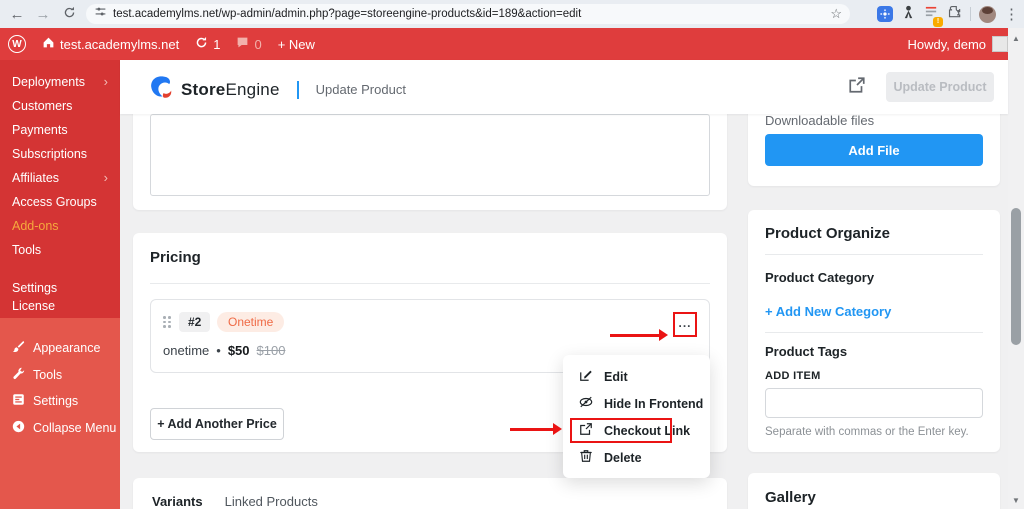 Image resolution: width=1024 pixels, height=509 pixels. I want to click on brand-bold: Store, so click(203, 89).